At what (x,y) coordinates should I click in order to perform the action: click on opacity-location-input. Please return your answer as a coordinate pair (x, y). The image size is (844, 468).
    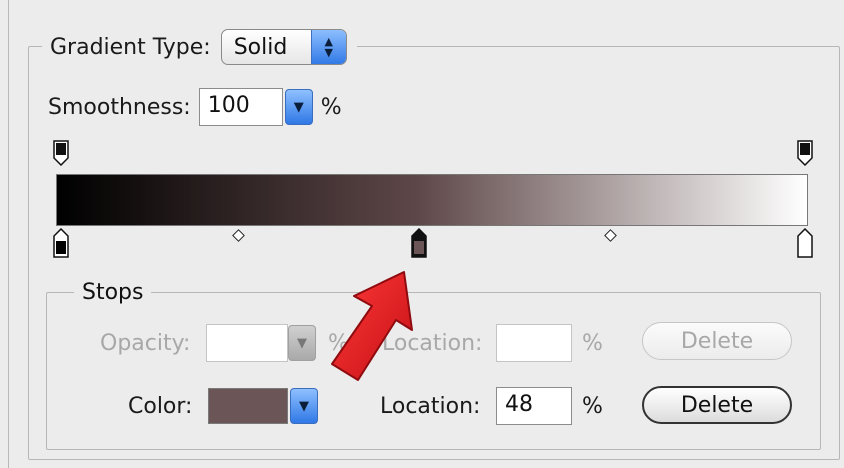
    Looking at the image, I should click on (534, 343).